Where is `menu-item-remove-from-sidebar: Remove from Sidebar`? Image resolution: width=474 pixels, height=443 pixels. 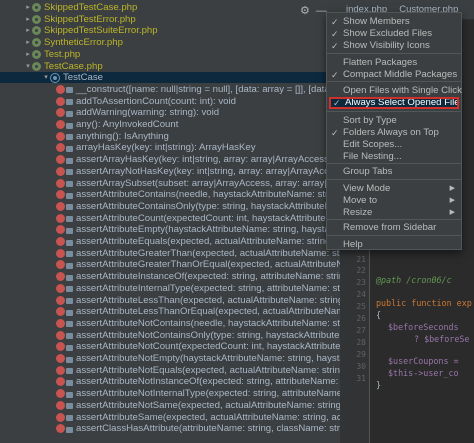
menu-item-remove-from-sidebar: Remove from Sidebar is located at coordinates (394, 228).